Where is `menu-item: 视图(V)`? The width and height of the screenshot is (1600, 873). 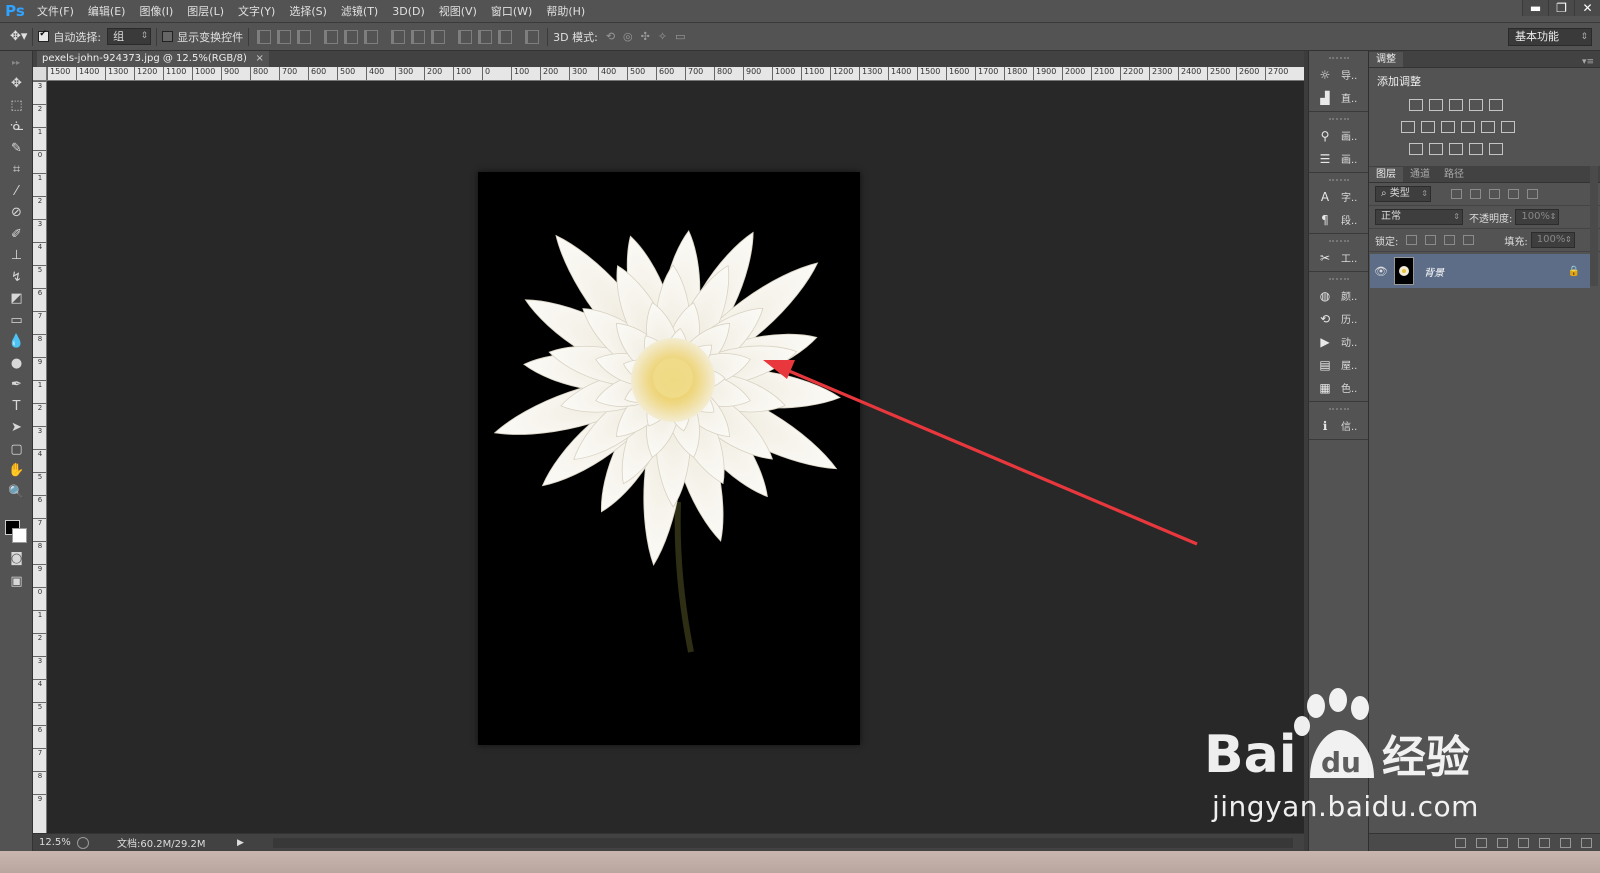 menu-item: 视图(V) is located at coordinates (458, 11).